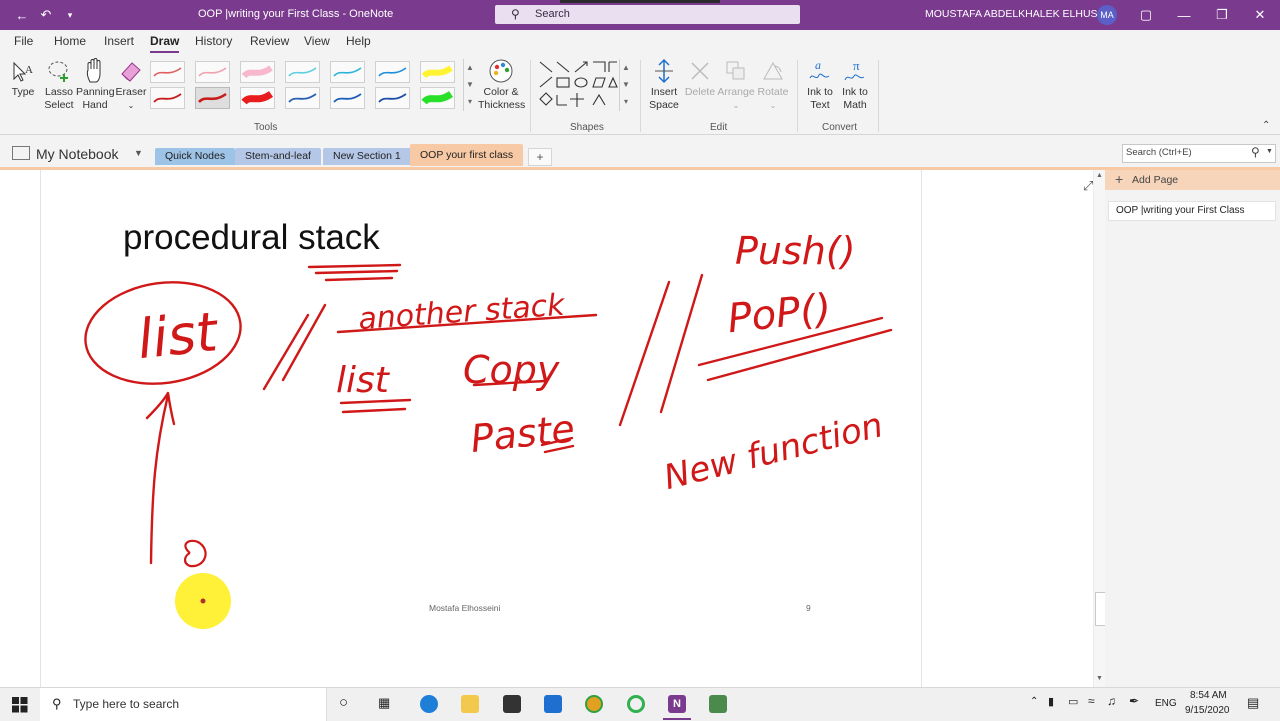 The width and height of the screenshot is (1280, 721). What do you see at coordinates (95, 105) in the screenshot?
I see `panning-label-2: Hand` at bounding box center [95, 105].